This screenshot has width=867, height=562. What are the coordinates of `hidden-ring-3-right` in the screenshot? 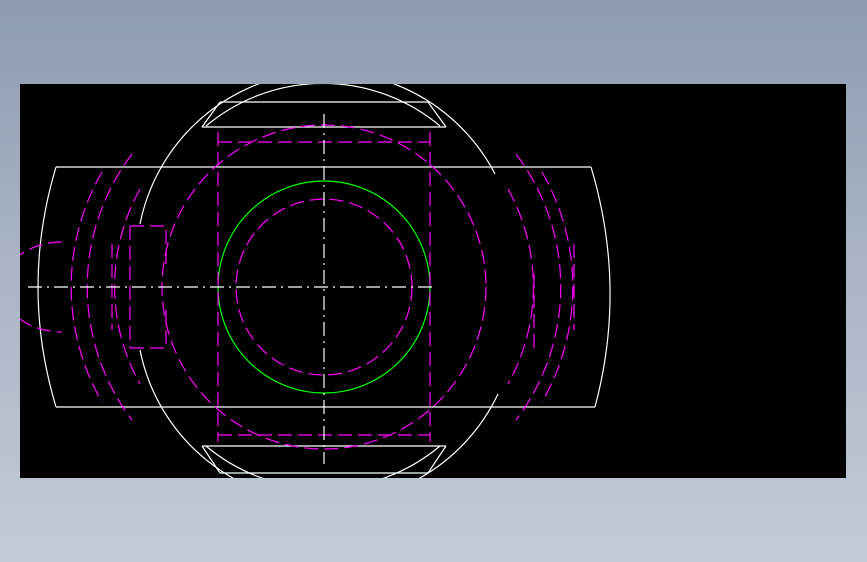 It's located at (557, 287).